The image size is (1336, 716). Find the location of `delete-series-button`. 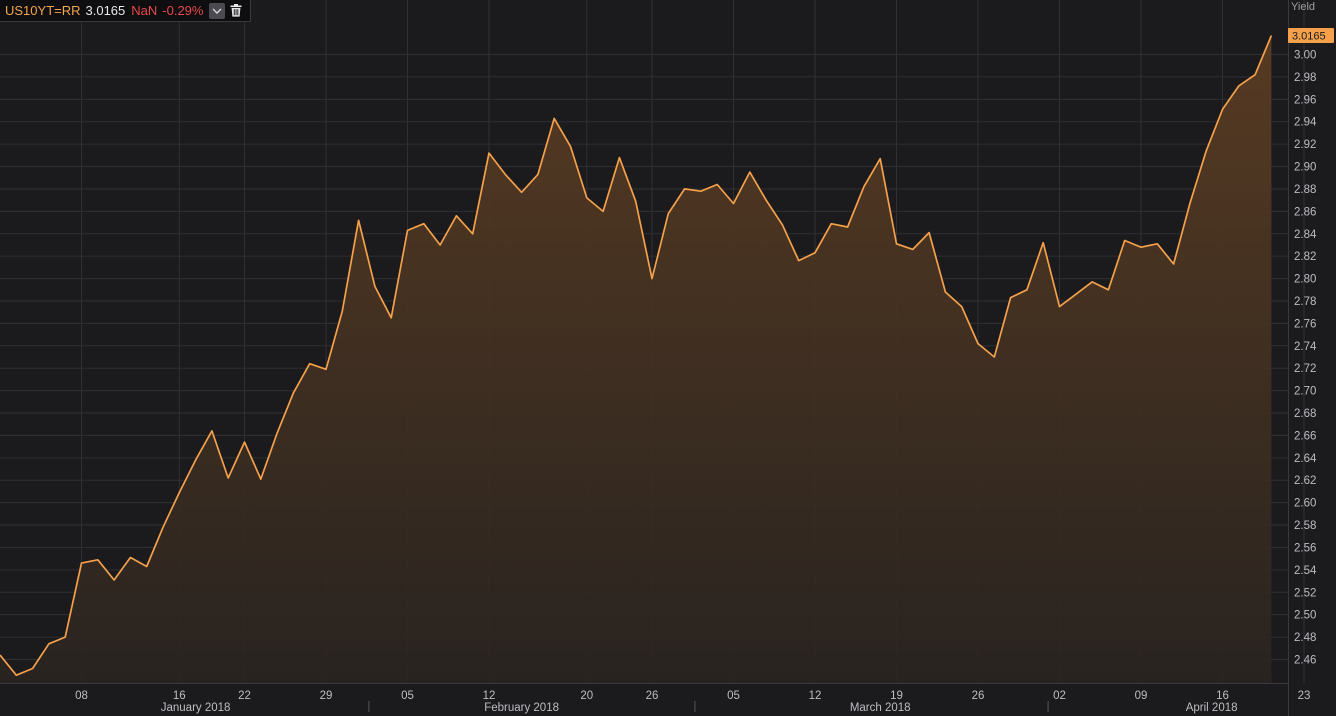

delete-series-button is located at coordinates (236, 11).